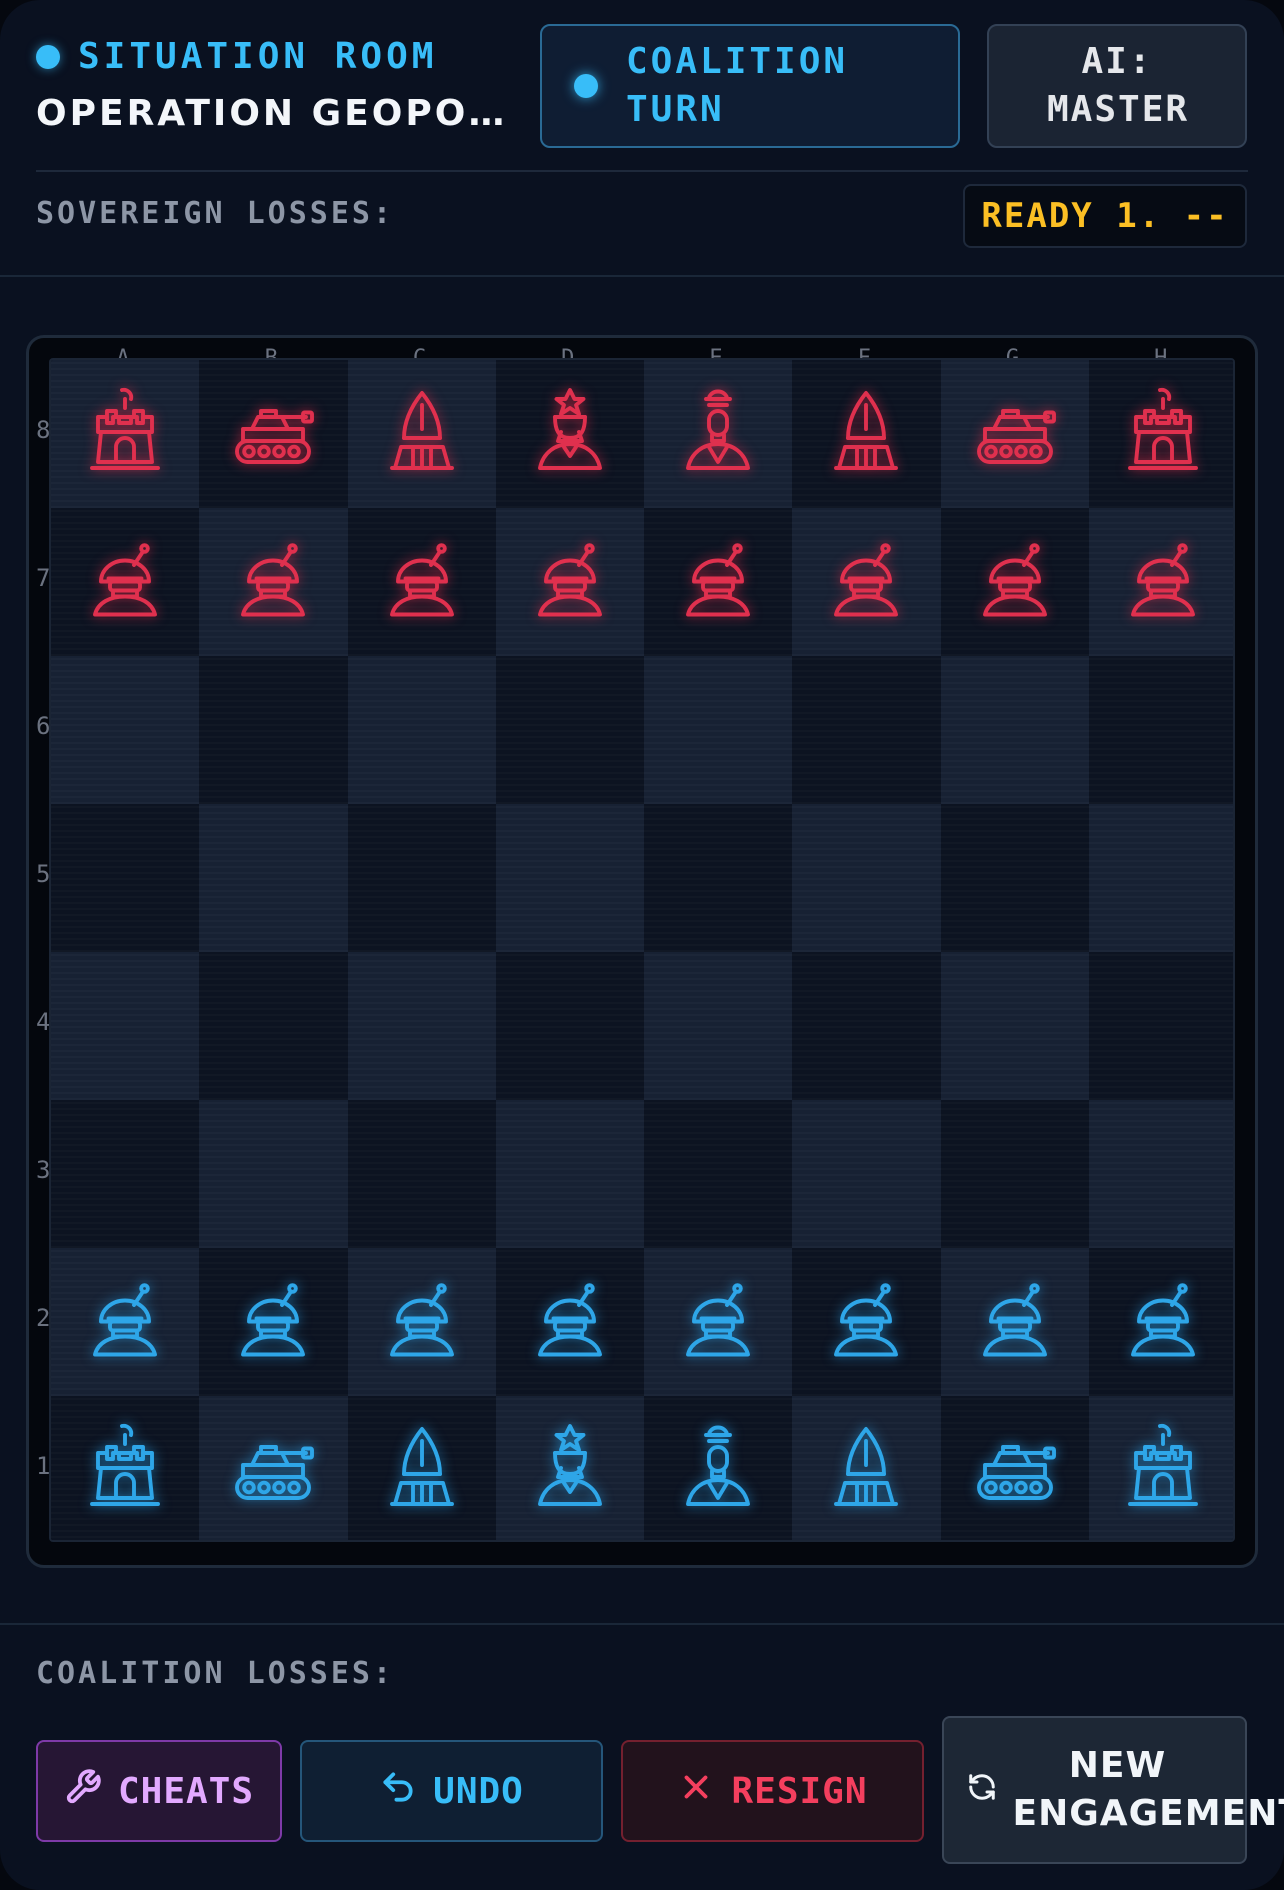 The width and height of the screenshot is (1284, 1890). I want to click on square-b2, so click(273, 1322).